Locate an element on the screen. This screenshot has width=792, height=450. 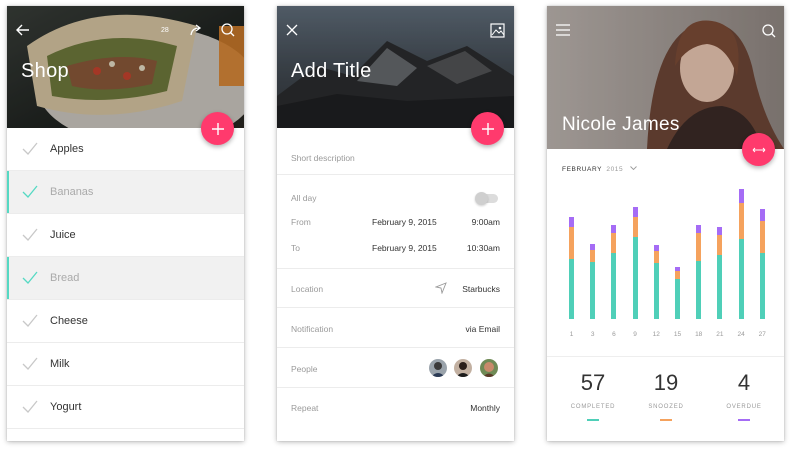
repeat-value: Monthly is located at coordinates (485, 408).